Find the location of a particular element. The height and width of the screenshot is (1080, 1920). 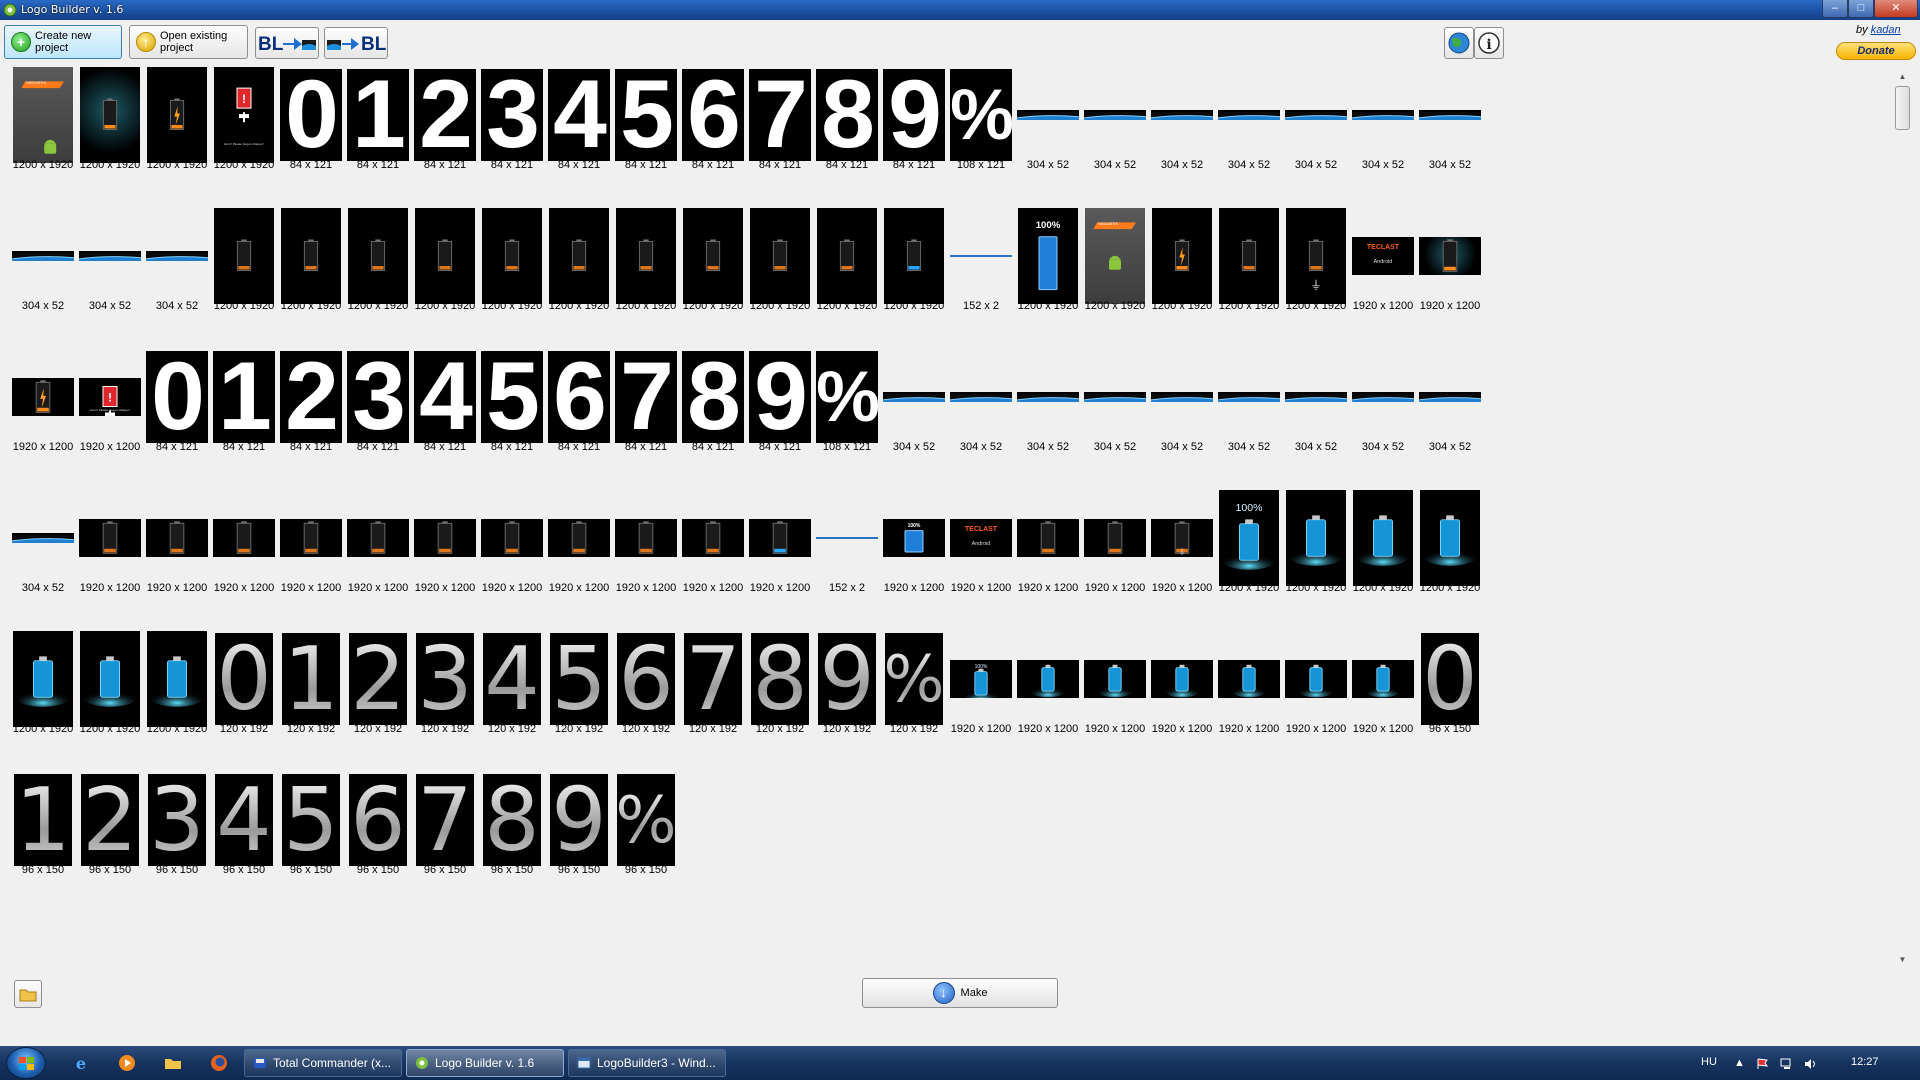

web-button is located at coordinates (1459, 43).